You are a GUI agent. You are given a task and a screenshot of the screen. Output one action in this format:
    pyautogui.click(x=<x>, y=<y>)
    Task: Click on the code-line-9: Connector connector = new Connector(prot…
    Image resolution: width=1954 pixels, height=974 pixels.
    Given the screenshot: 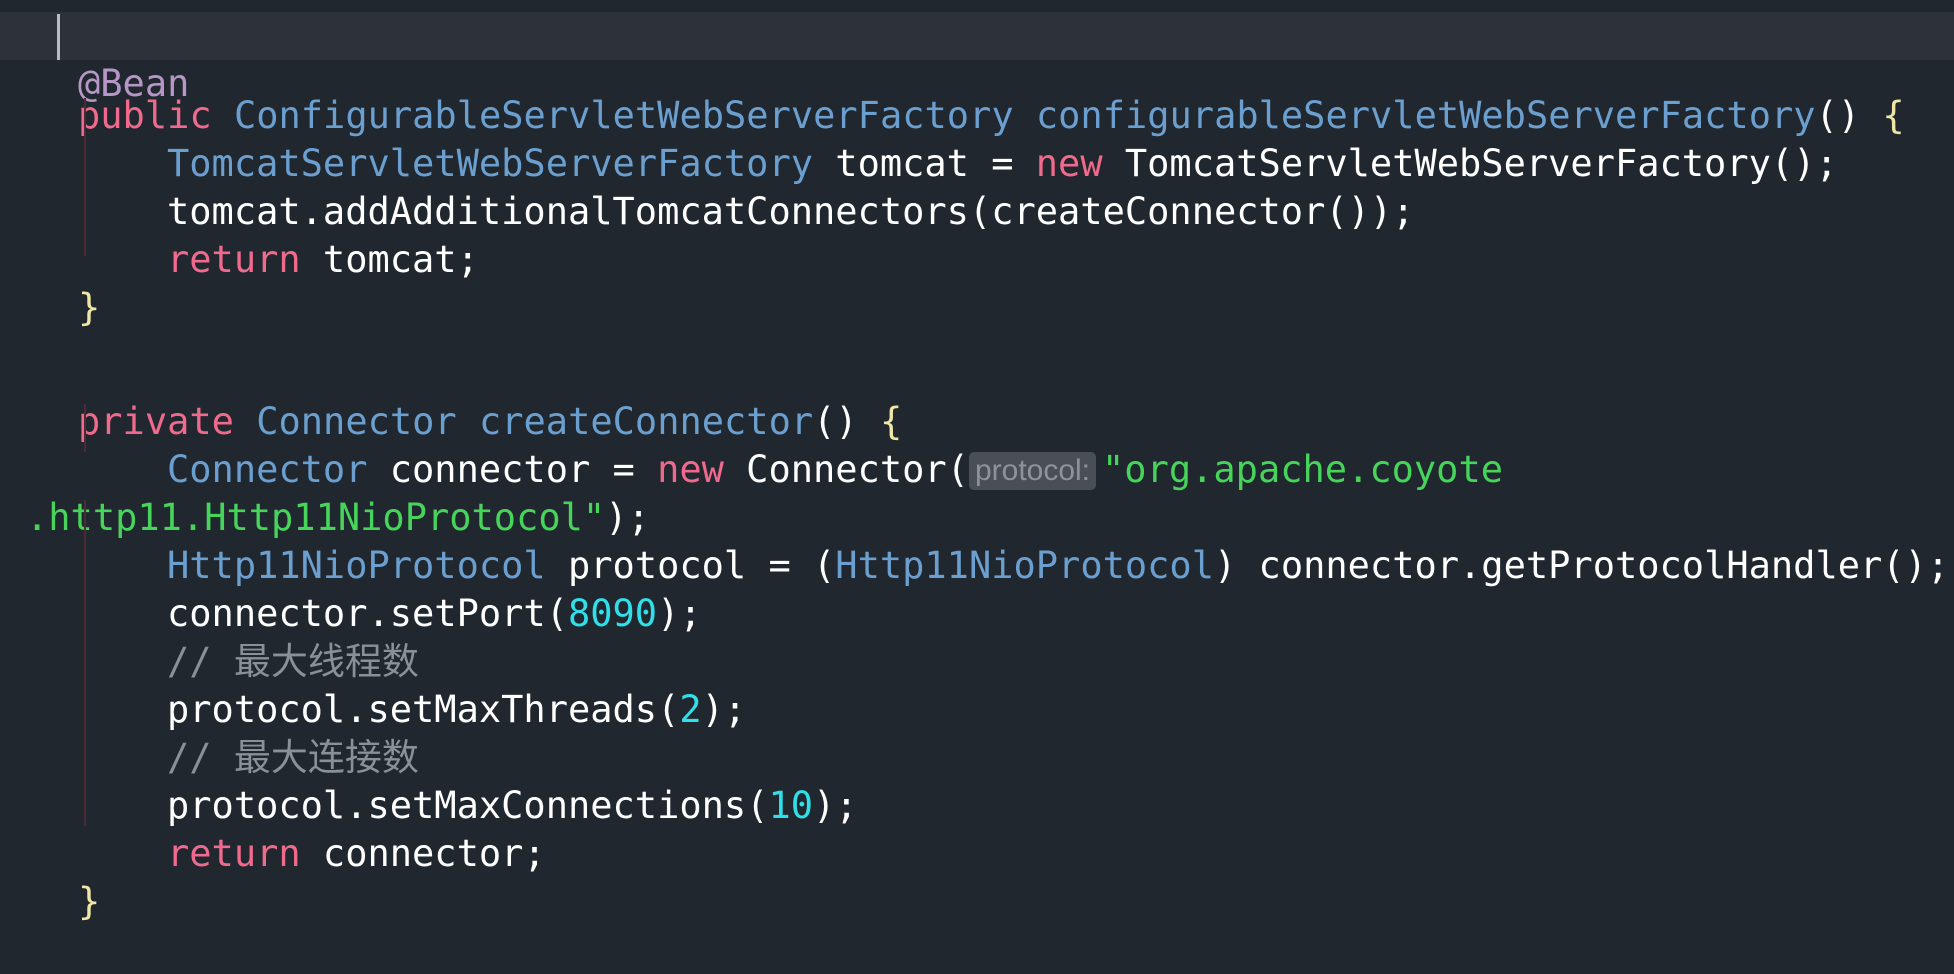 What is the action you would take?
    pyautogui.click(x=977, y=444)
    